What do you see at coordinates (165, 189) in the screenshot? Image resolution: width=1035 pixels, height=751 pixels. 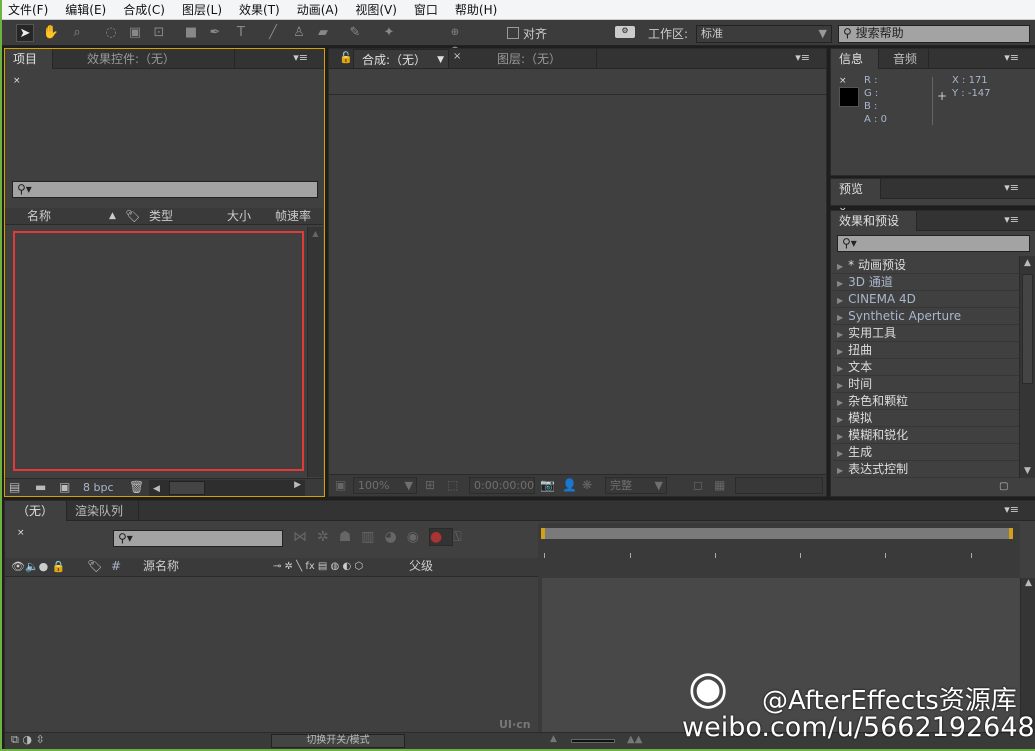 I see `project-search-input: ⚲▾` at bounding box center [165, 189].